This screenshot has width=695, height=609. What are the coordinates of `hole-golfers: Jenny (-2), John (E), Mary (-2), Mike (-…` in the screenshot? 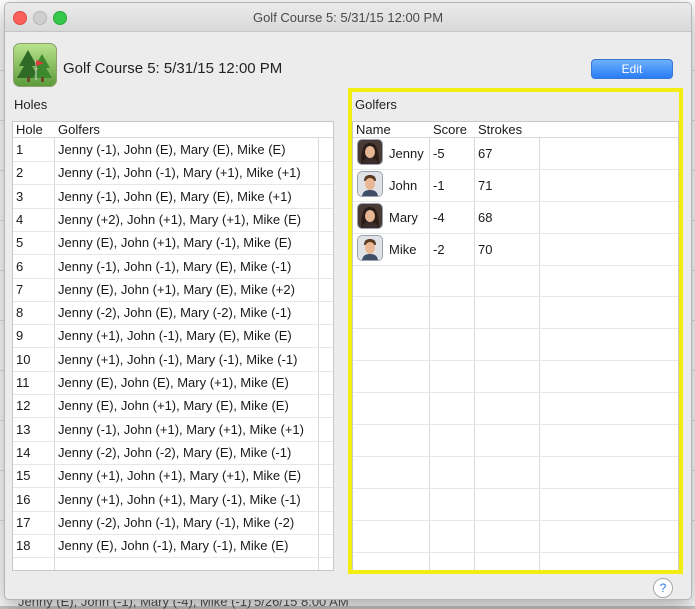 It's located at (175, 313).